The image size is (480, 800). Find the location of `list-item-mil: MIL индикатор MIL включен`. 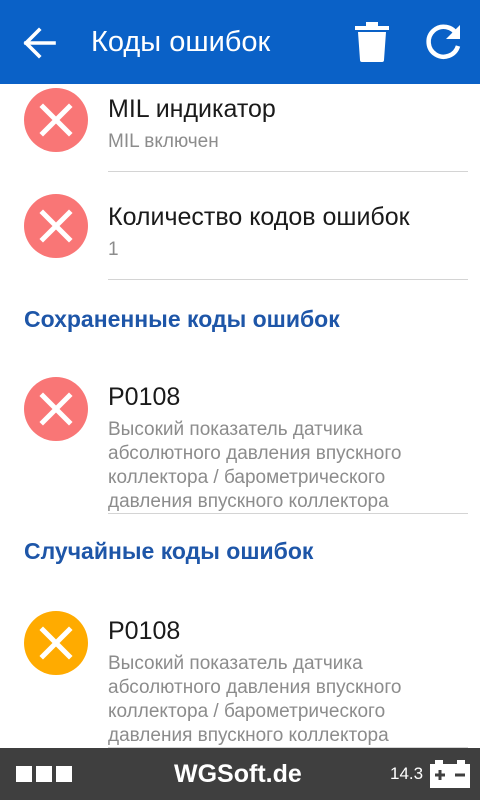

list-item-mil: MIL индикатор MIL включен is located at coordinates (240, 128).